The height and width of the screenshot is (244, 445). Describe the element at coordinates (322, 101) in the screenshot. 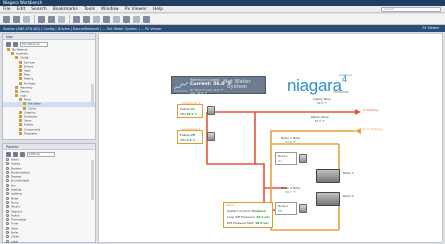

I see `supply-temp: Supply Temp 94.8 °F` at that location.